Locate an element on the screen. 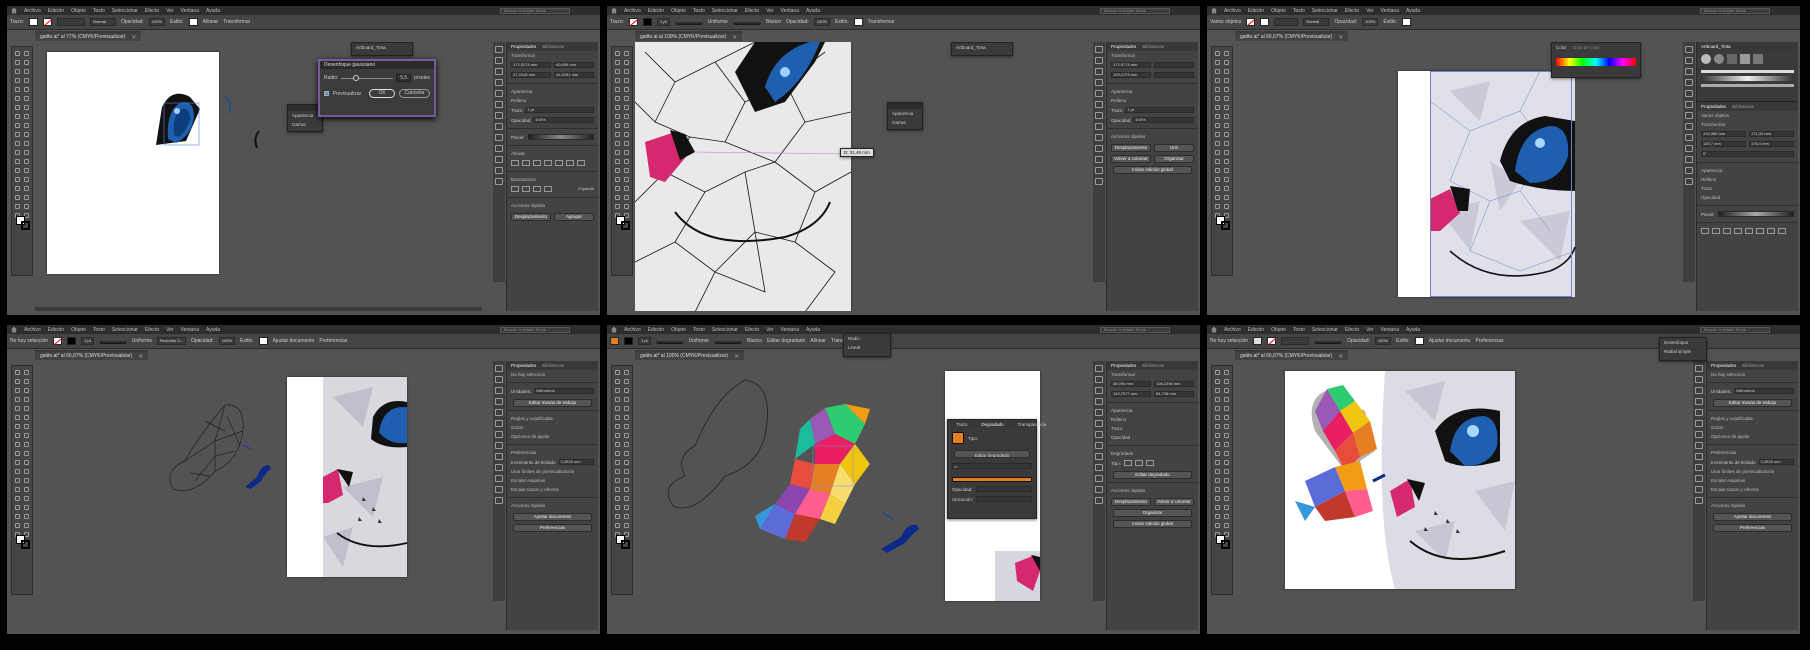 This screenshot has width=1810, height=650. tab-degradado: Degradado is located at coordinates (992, 424).